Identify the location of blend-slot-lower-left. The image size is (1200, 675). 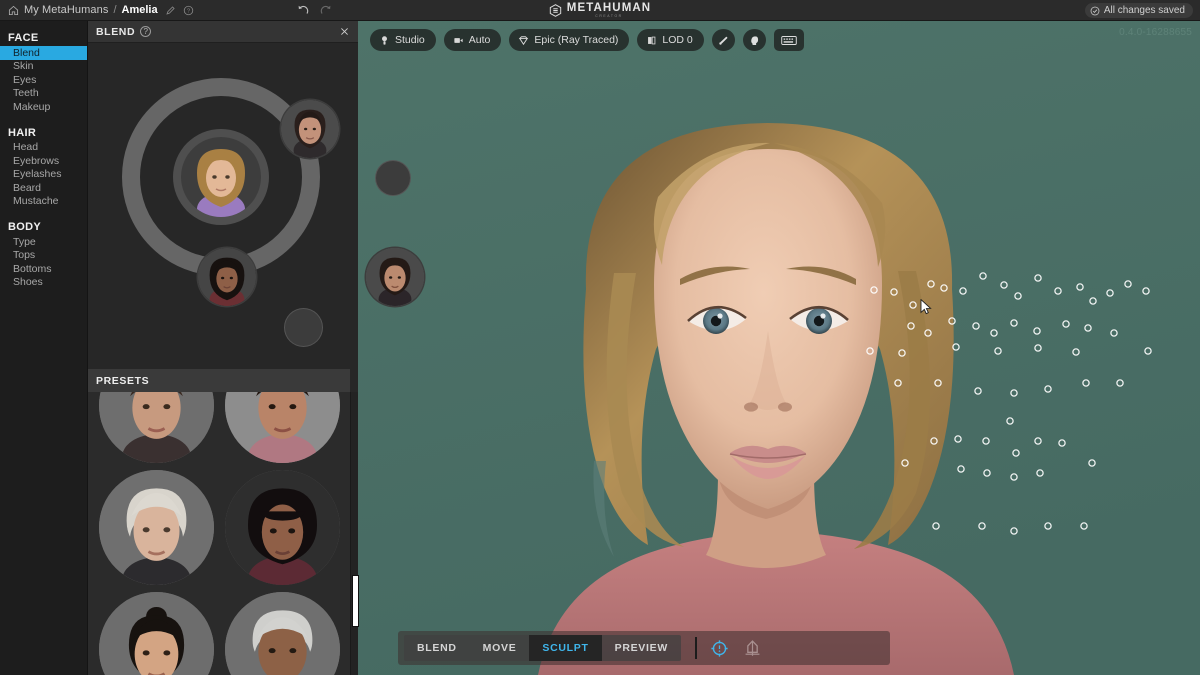
(227, 277).